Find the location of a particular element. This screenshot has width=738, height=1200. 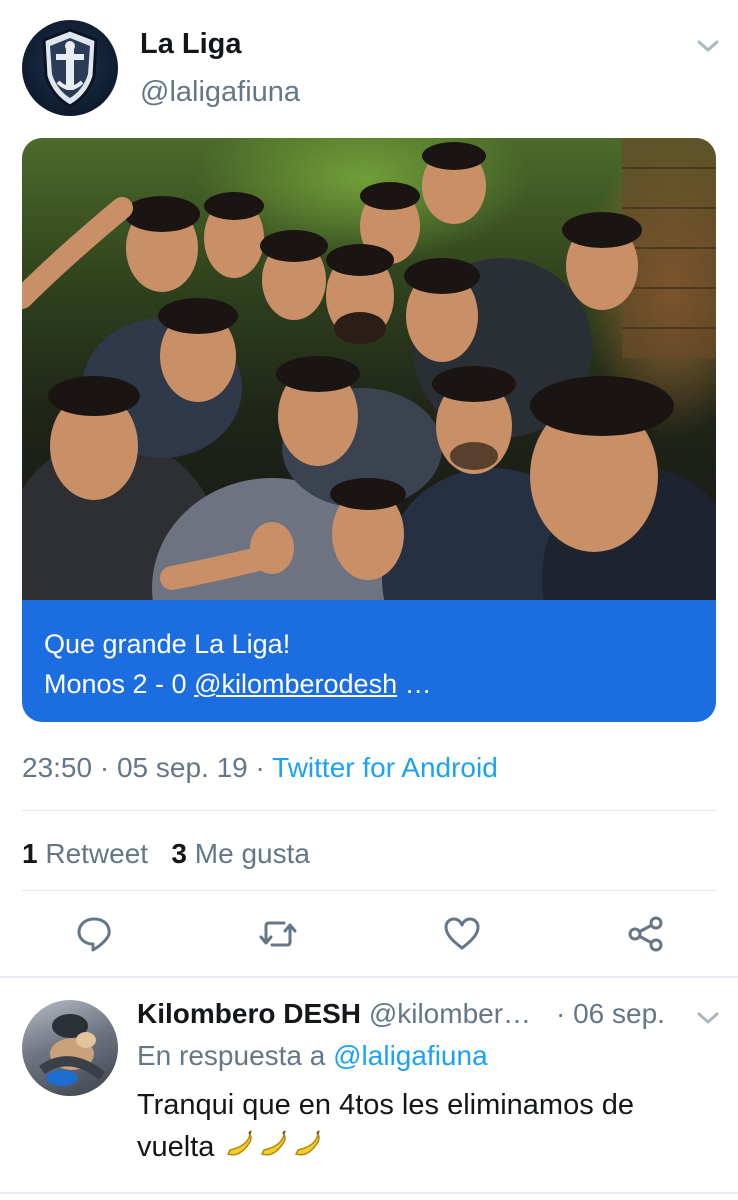

likes-count: 3 is located at coordinates (179, 853).